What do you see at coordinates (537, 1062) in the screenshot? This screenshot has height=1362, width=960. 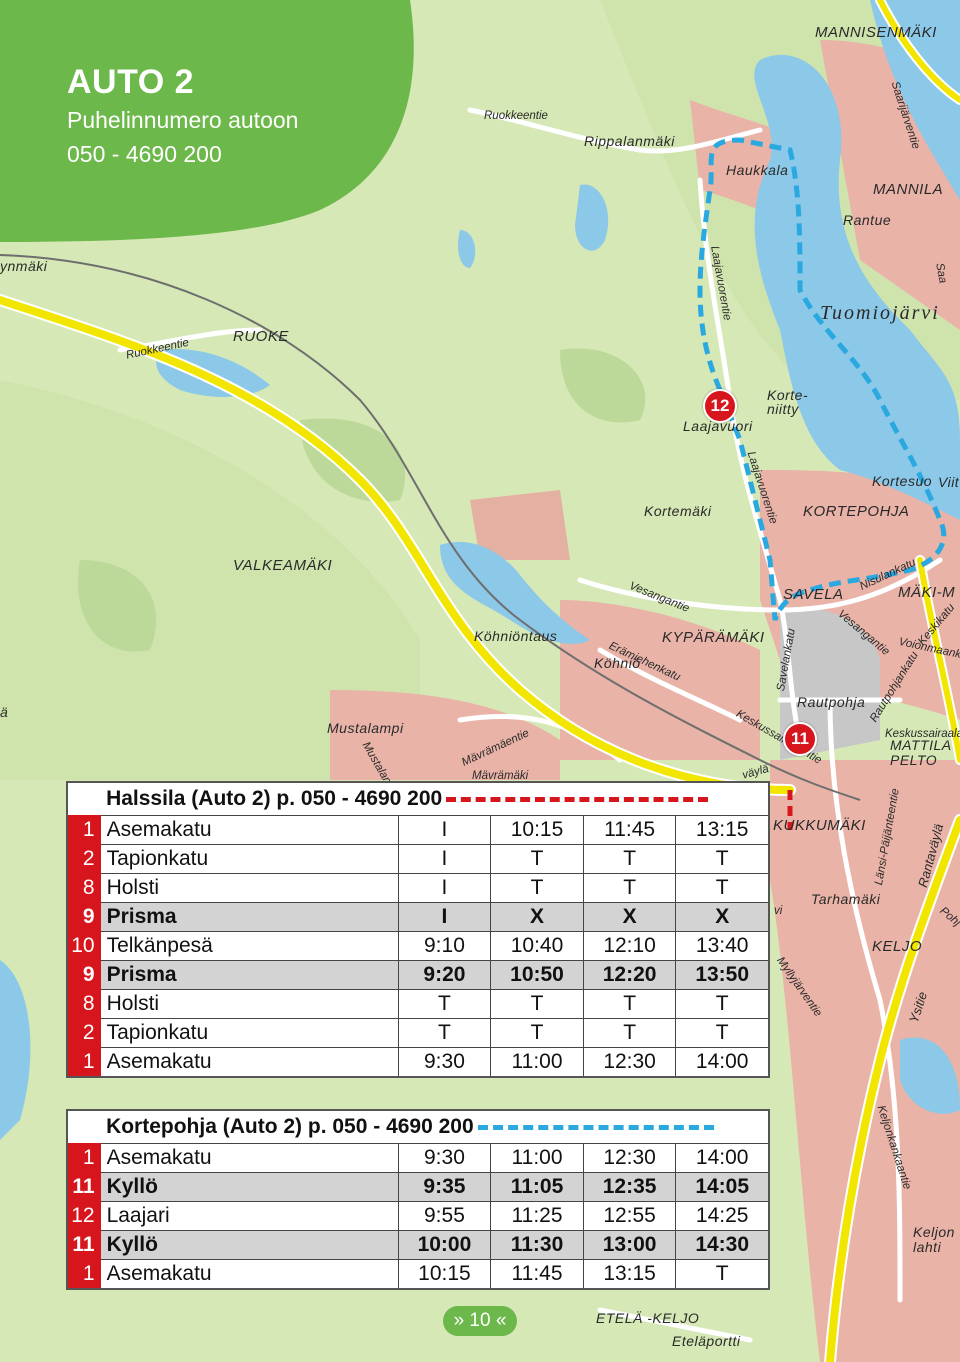 I see `departure-time: 11:00` at bounding box center [537, 1062].